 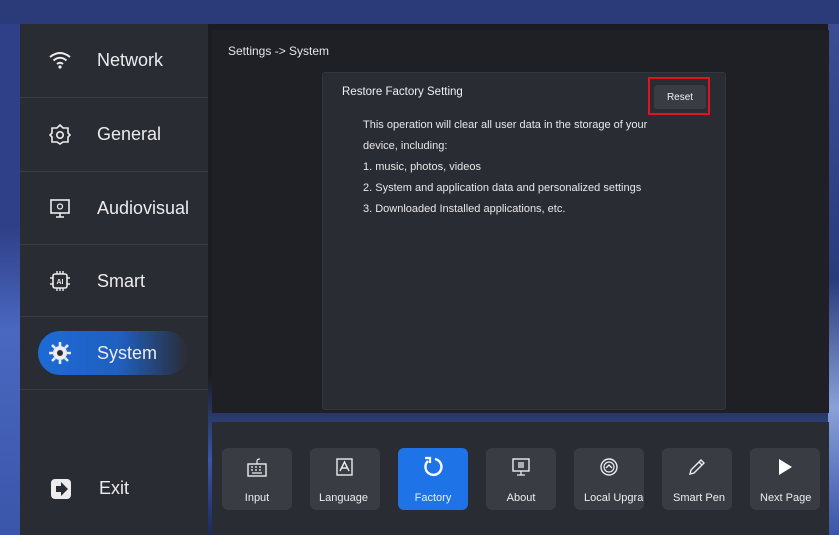 I want to click on sidebar-item-network: Network, so click(x=114, y=60).